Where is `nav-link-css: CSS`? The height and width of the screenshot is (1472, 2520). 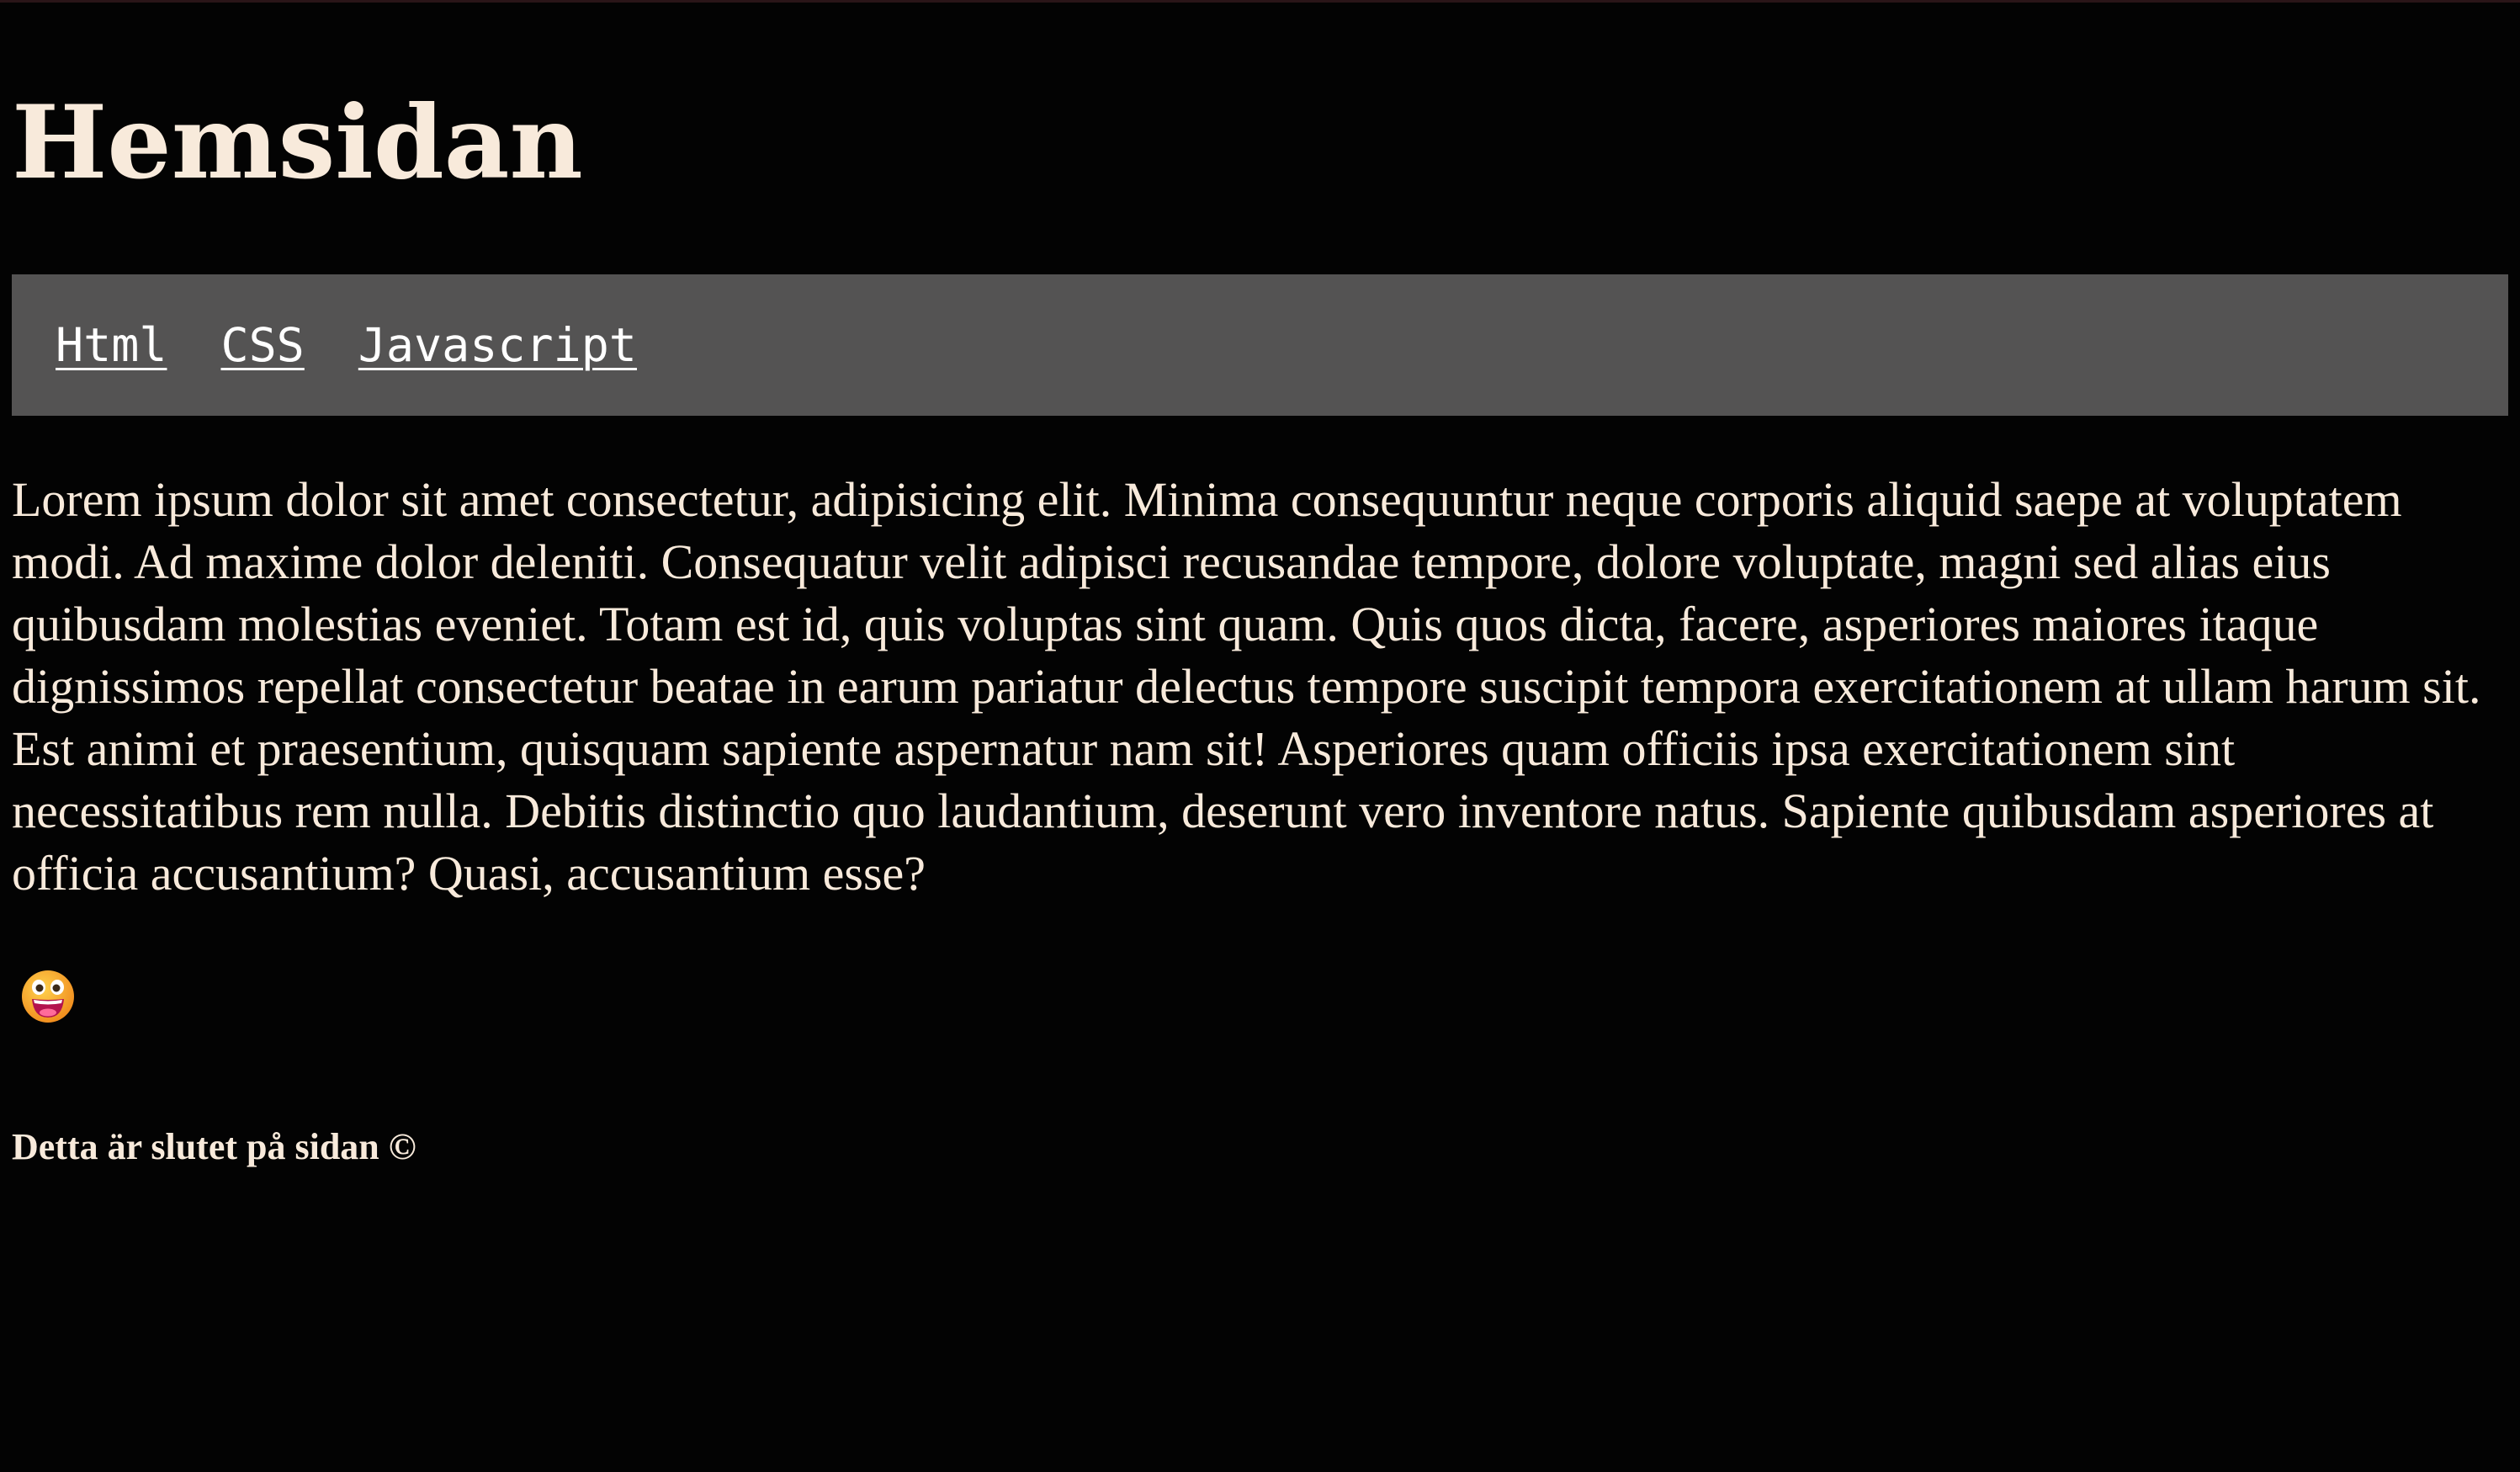 nav-link-css: CSS is located at coordinates (262, 345).